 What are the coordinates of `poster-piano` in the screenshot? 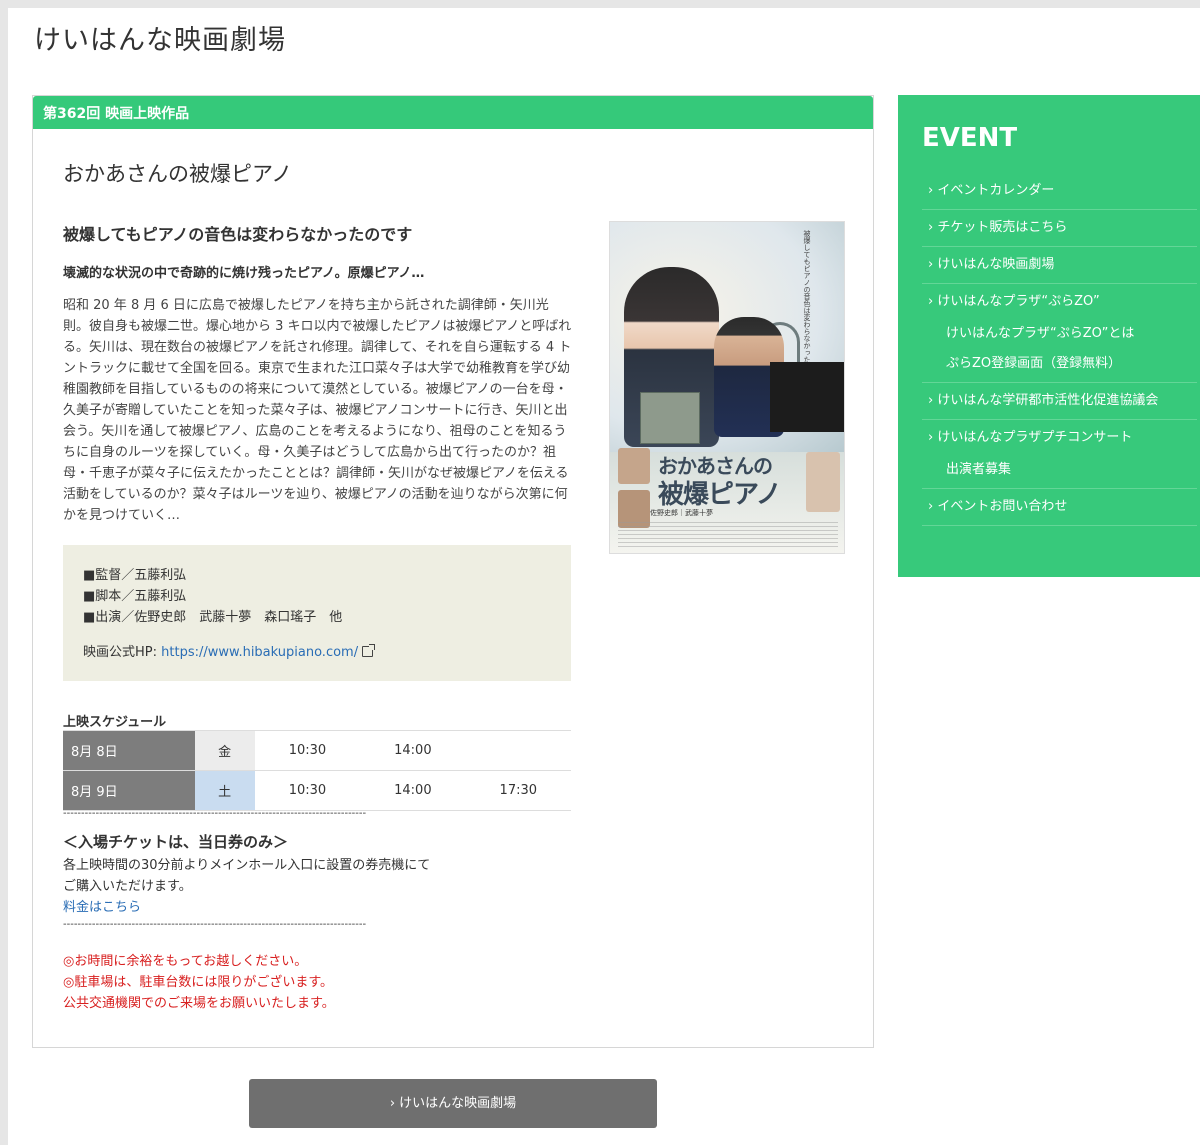 It's located at (807, 397).